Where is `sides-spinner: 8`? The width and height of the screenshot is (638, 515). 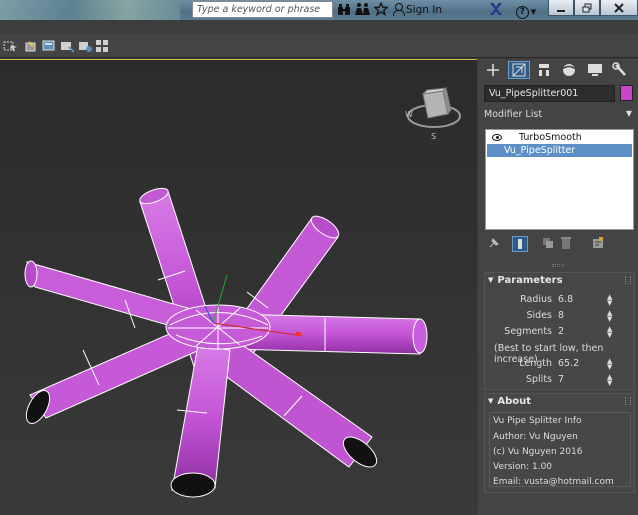
sides-spinner: 8 is located at coordinates (561, 316).